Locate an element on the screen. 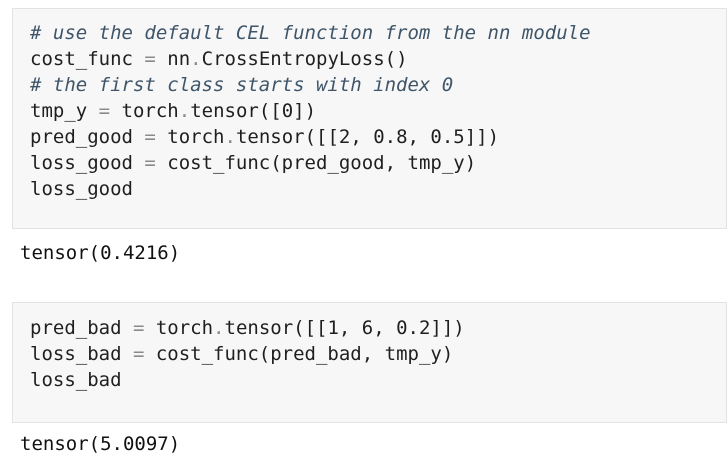 The height and width of the screenshot is (476, 727). cell-output-1: tensor(0.4216) is located at coordinates (100, 253).